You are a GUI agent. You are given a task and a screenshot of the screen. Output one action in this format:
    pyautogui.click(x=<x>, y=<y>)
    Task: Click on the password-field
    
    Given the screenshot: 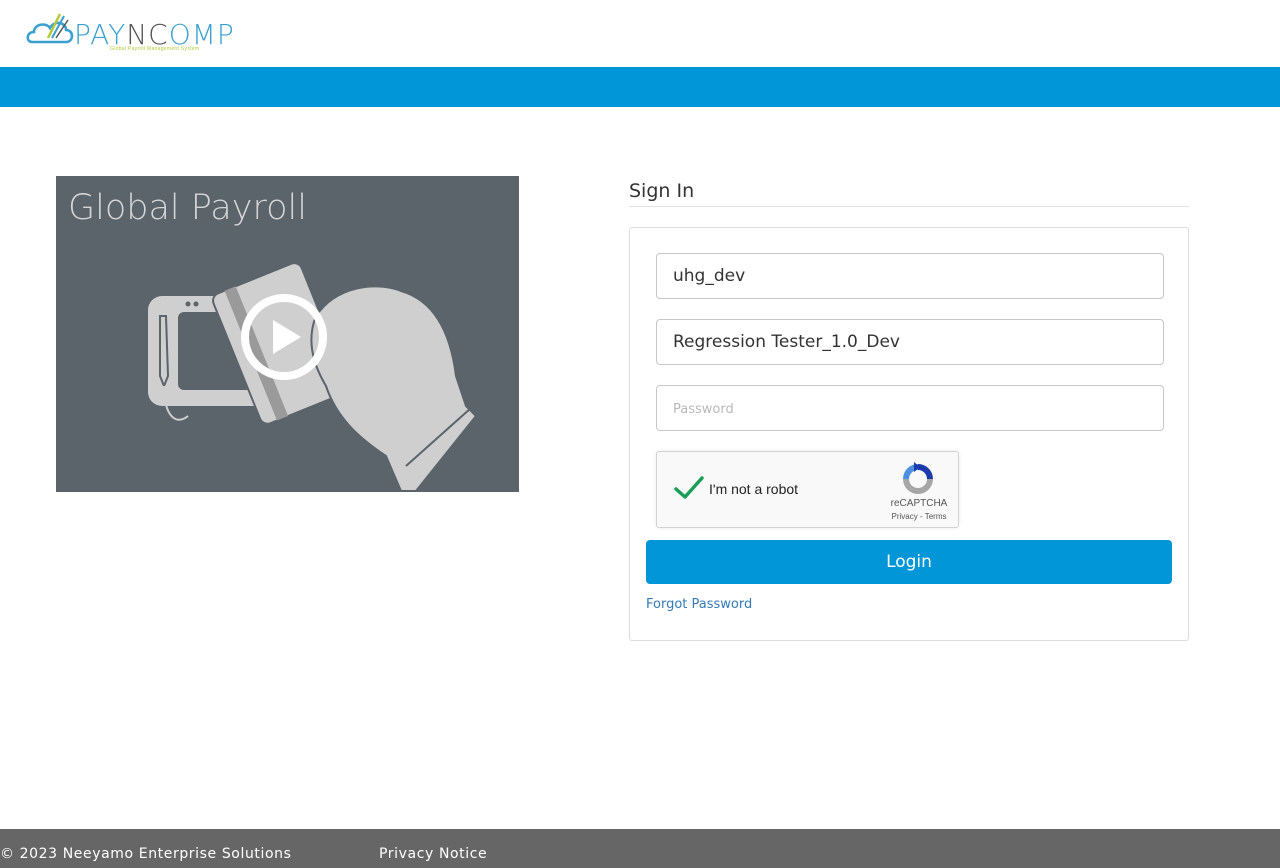 What is the action you would take?
    pyautogui.click(x=910, y=408)
    